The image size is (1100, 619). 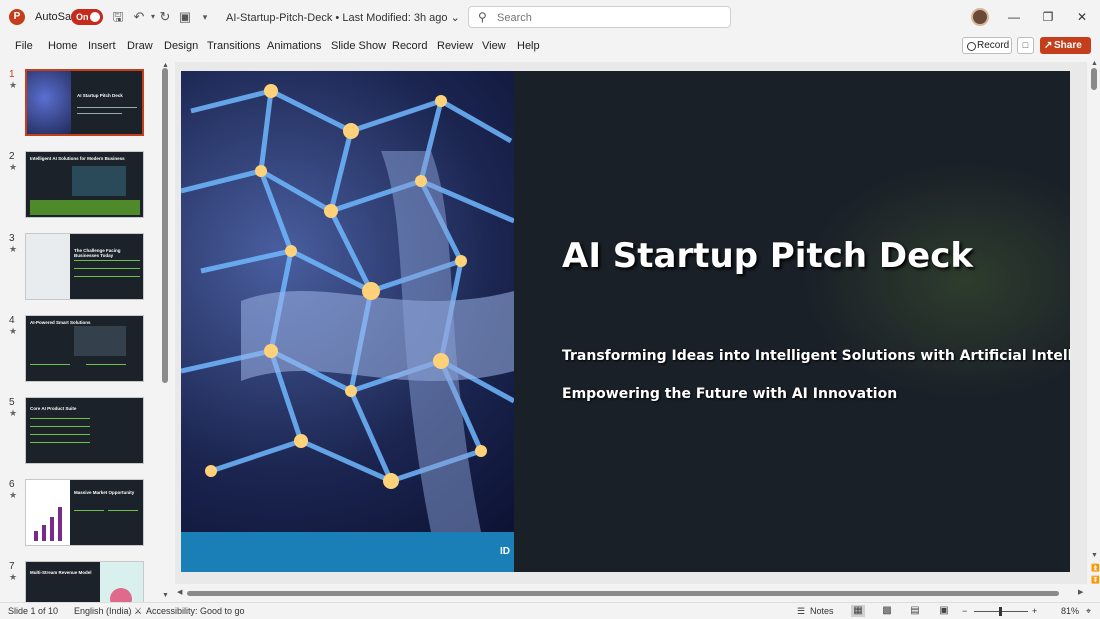 What do you see at coordinates (181, 46) in the screenshot?
I see `tab-design: Design` at bounding box center [181, 46].